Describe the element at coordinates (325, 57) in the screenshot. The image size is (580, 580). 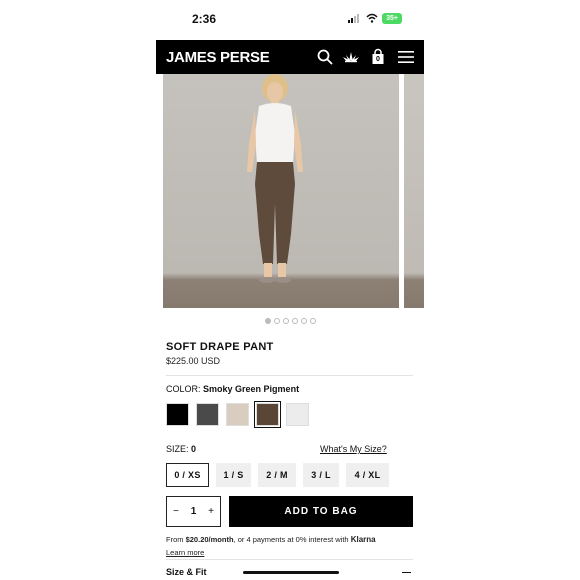
I see `search-icon` at that location.